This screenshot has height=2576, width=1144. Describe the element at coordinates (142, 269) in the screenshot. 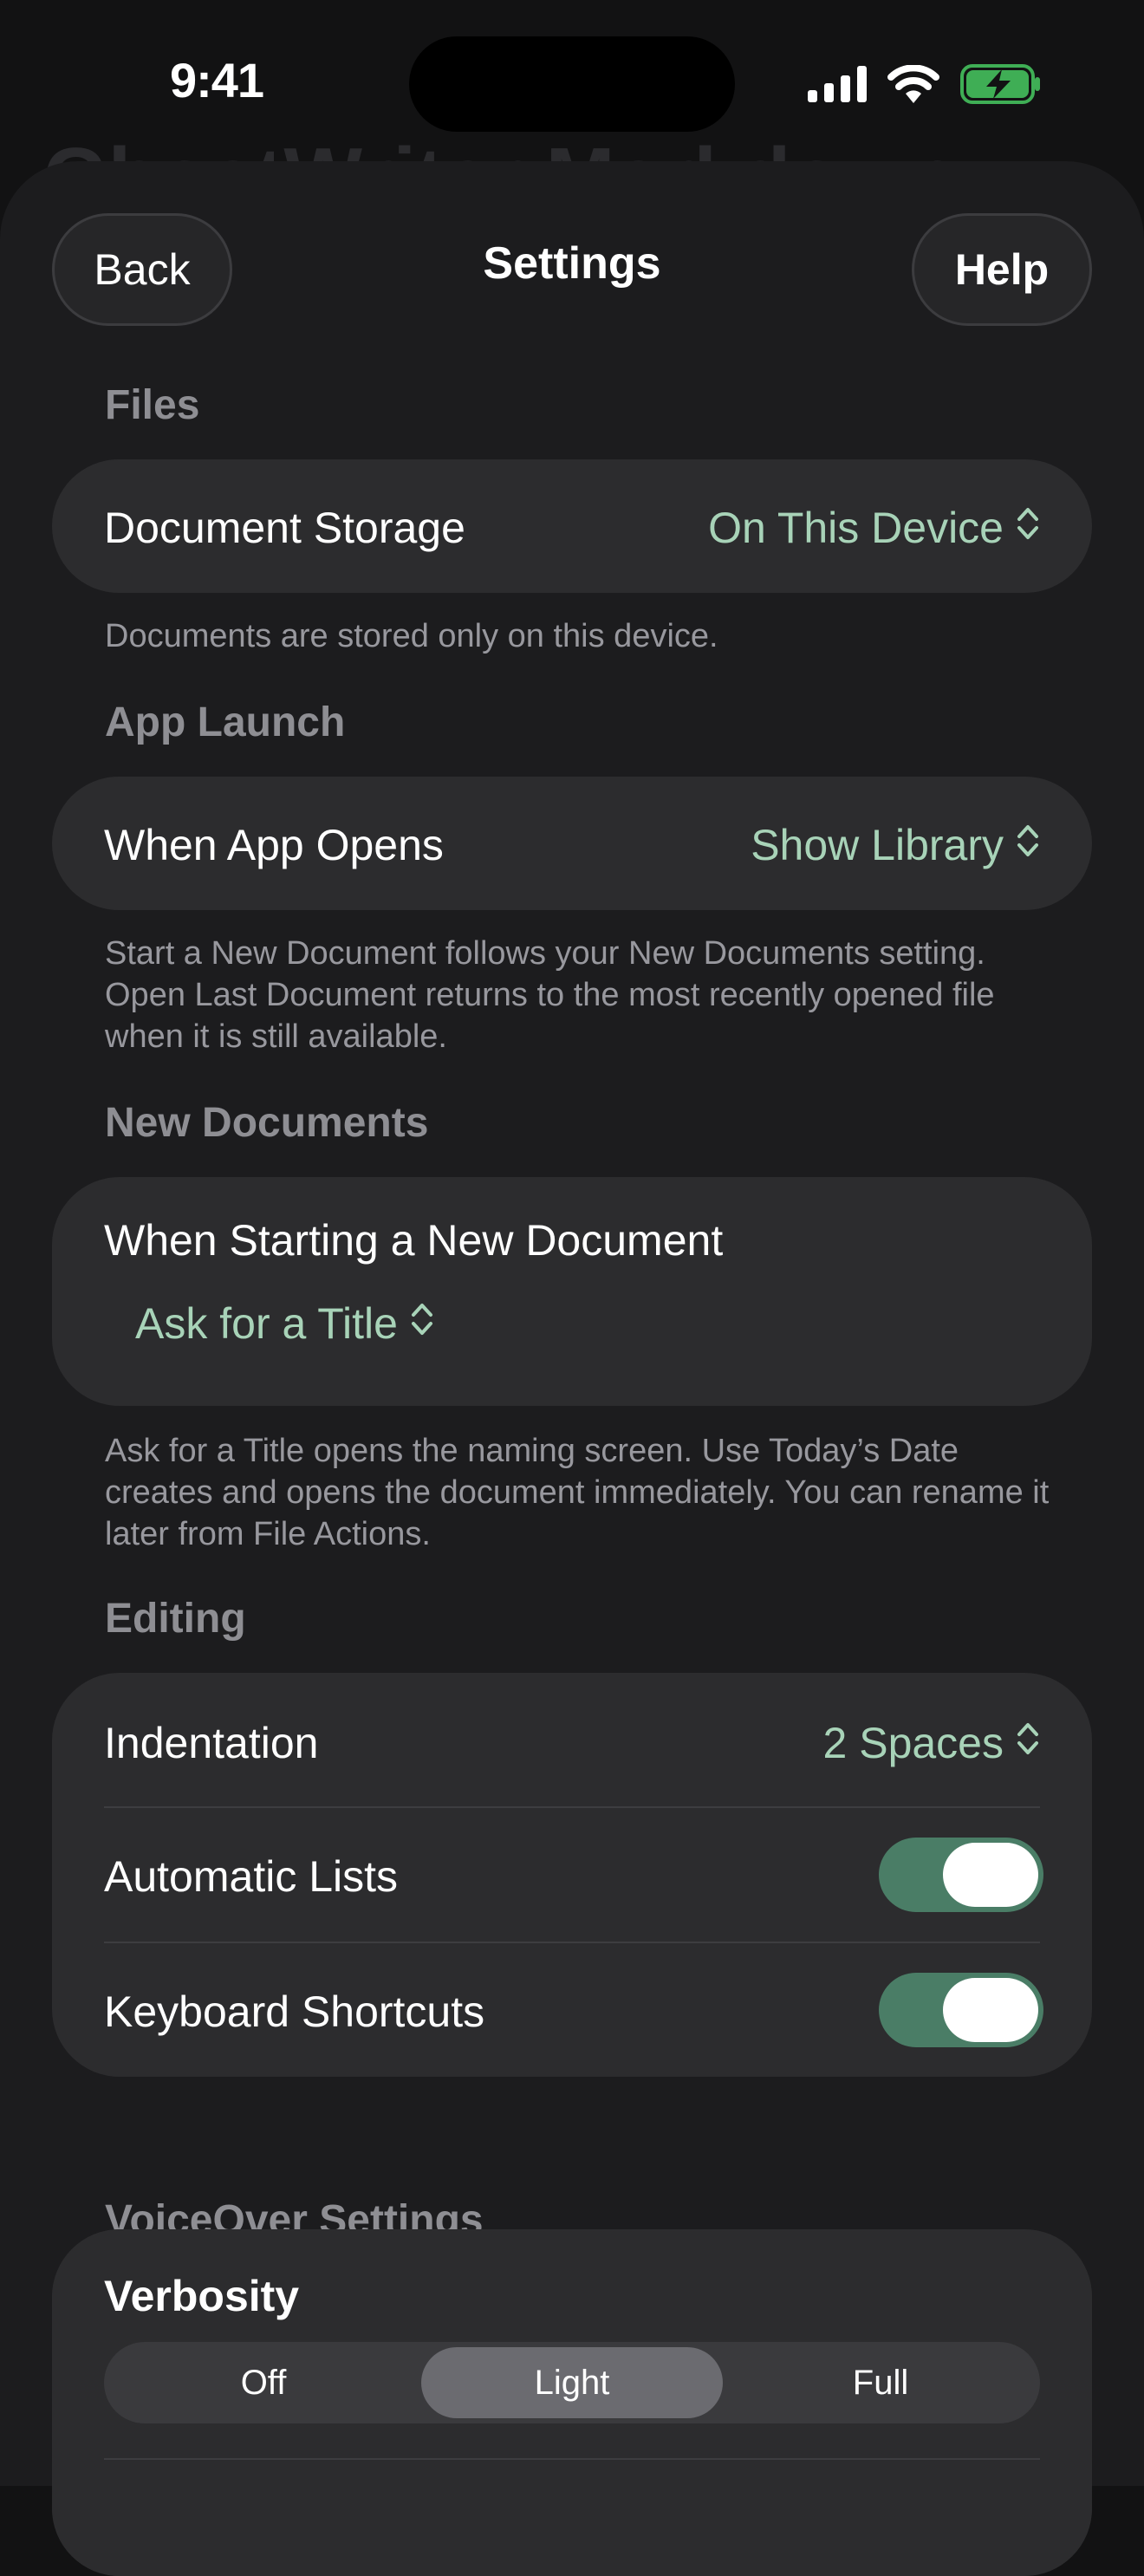

I see `back-button: Back` at that location.